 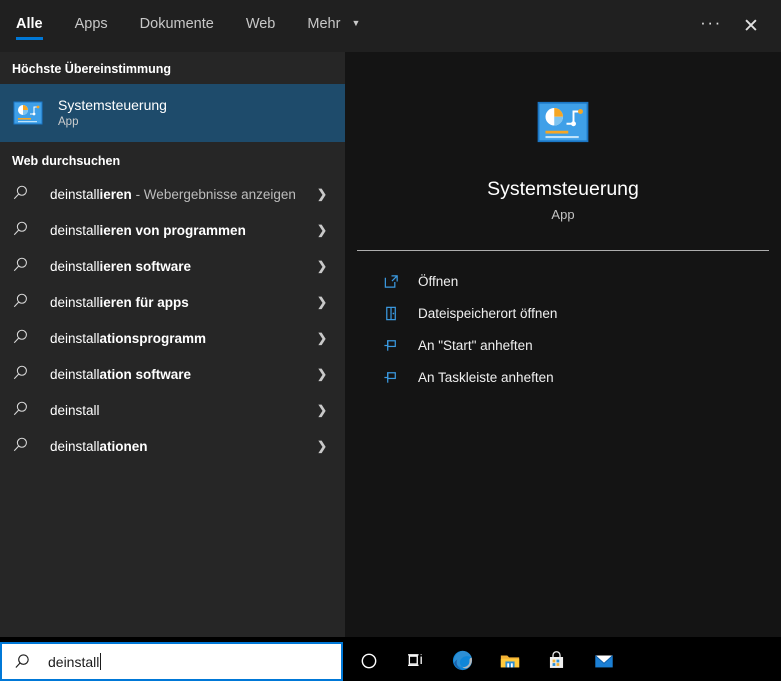 What do you see at coordinates (101, 661) in the screenshot?
I see `text-cursor` at bounding box center [101, 661].